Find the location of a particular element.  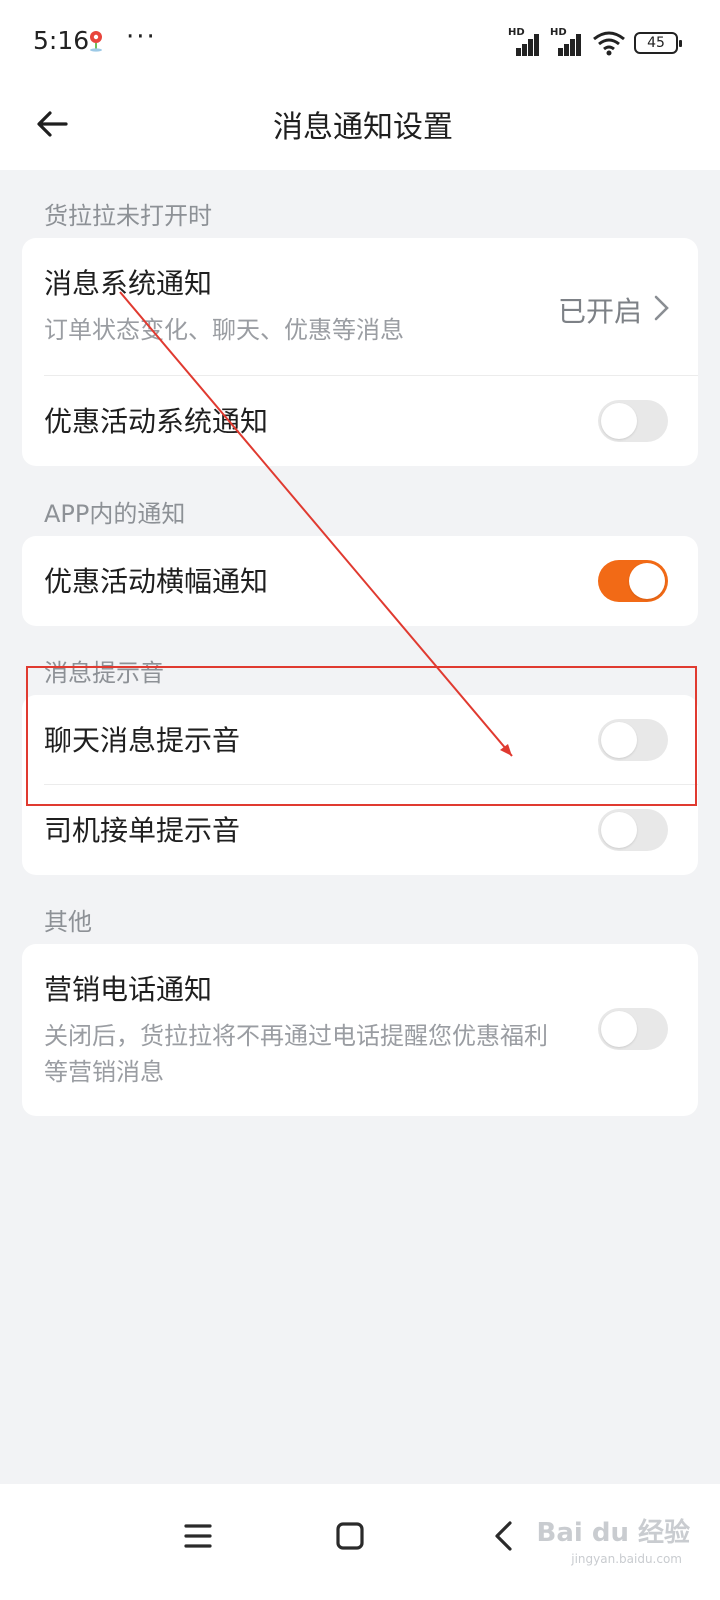

signal-hd-label: HD is located at coordinates (516, 32).